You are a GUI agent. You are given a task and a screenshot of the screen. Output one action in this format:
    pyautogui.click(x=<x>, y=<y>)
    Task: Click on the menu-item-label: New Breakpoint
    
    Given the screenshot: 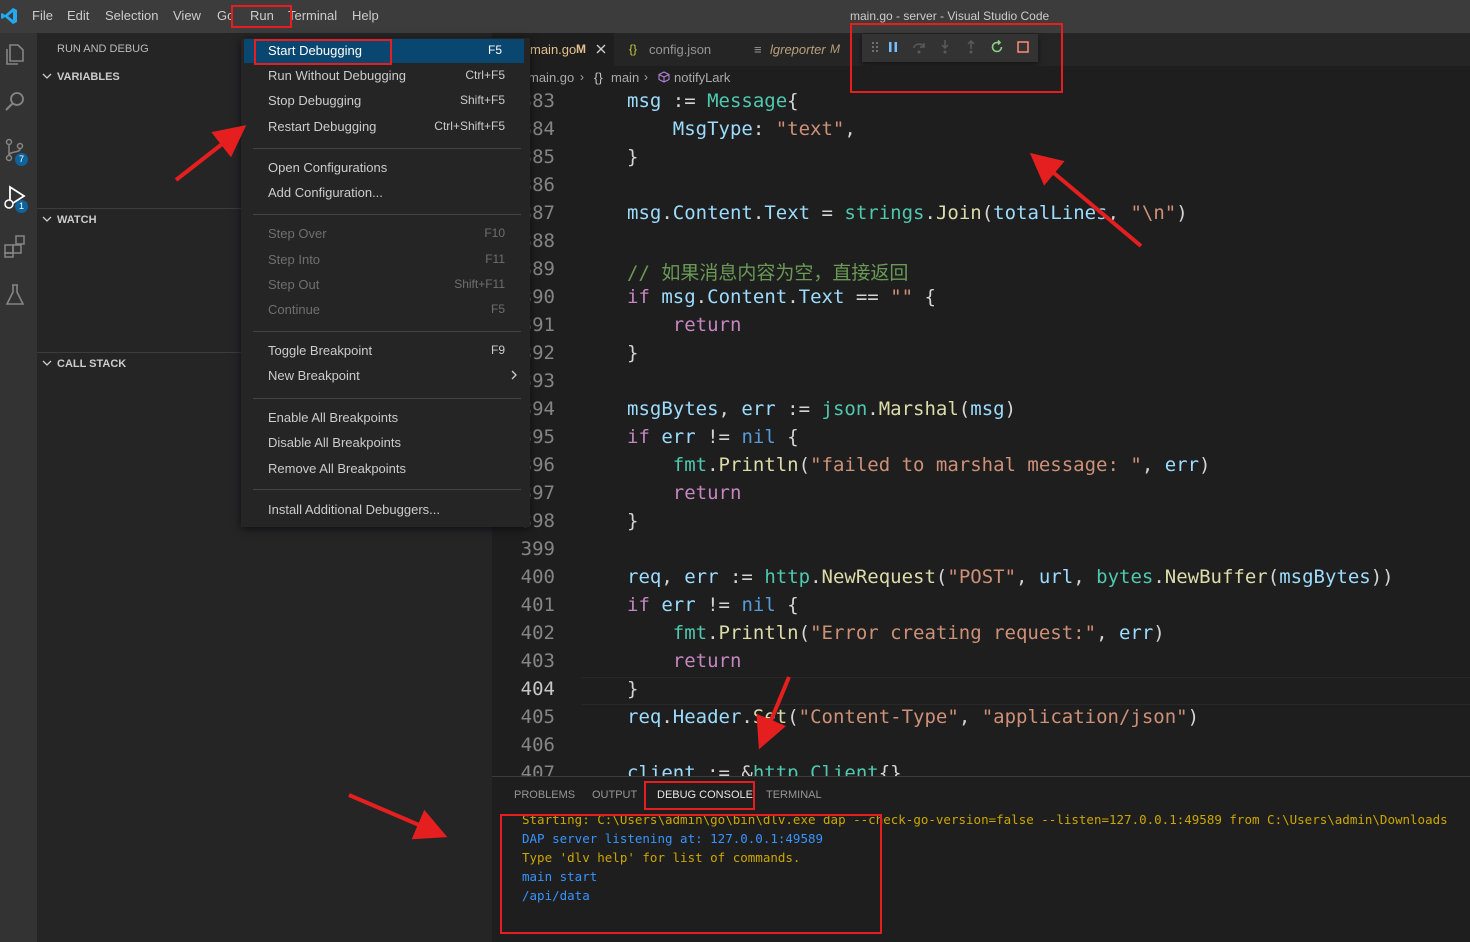 What is the action you would take?
    pyautogui.click(x=314, y=375)
    